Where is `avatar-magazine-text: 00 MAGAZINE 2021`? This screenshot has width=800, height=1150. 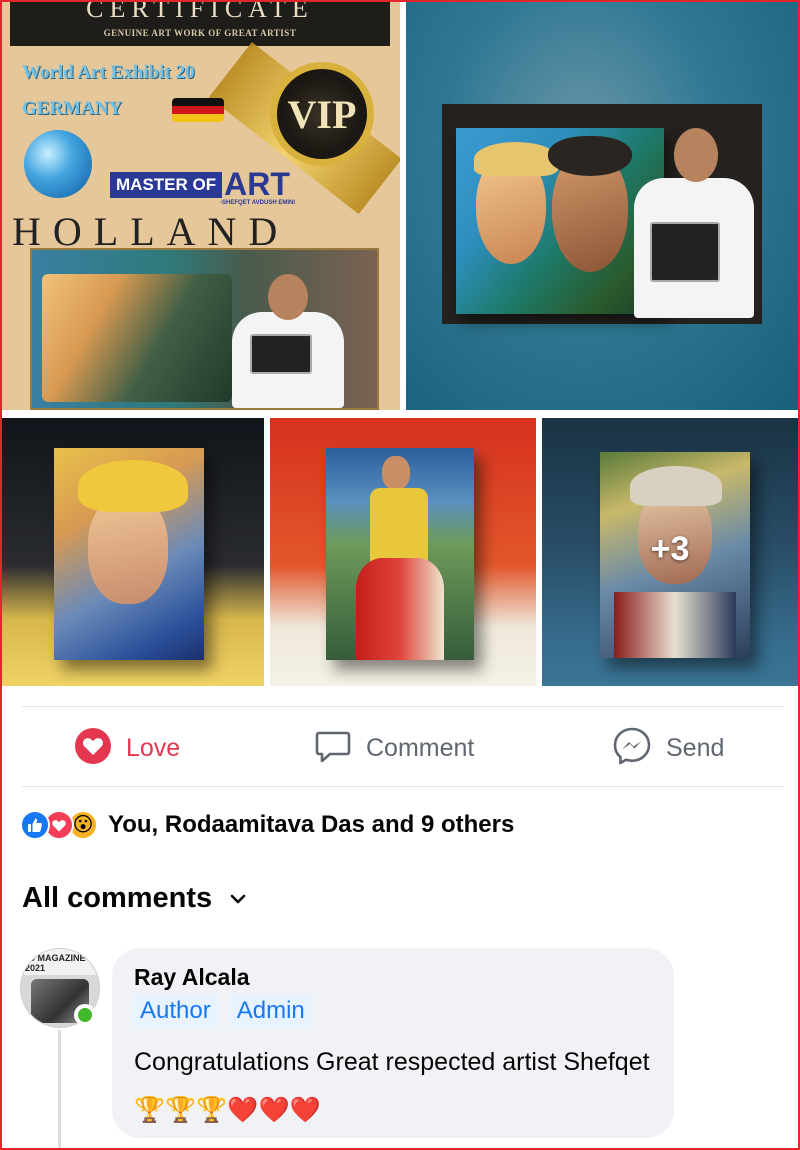 avatar-magazine-text: 00 MAGAZINE 2021 is located at coordinates (55, 963).